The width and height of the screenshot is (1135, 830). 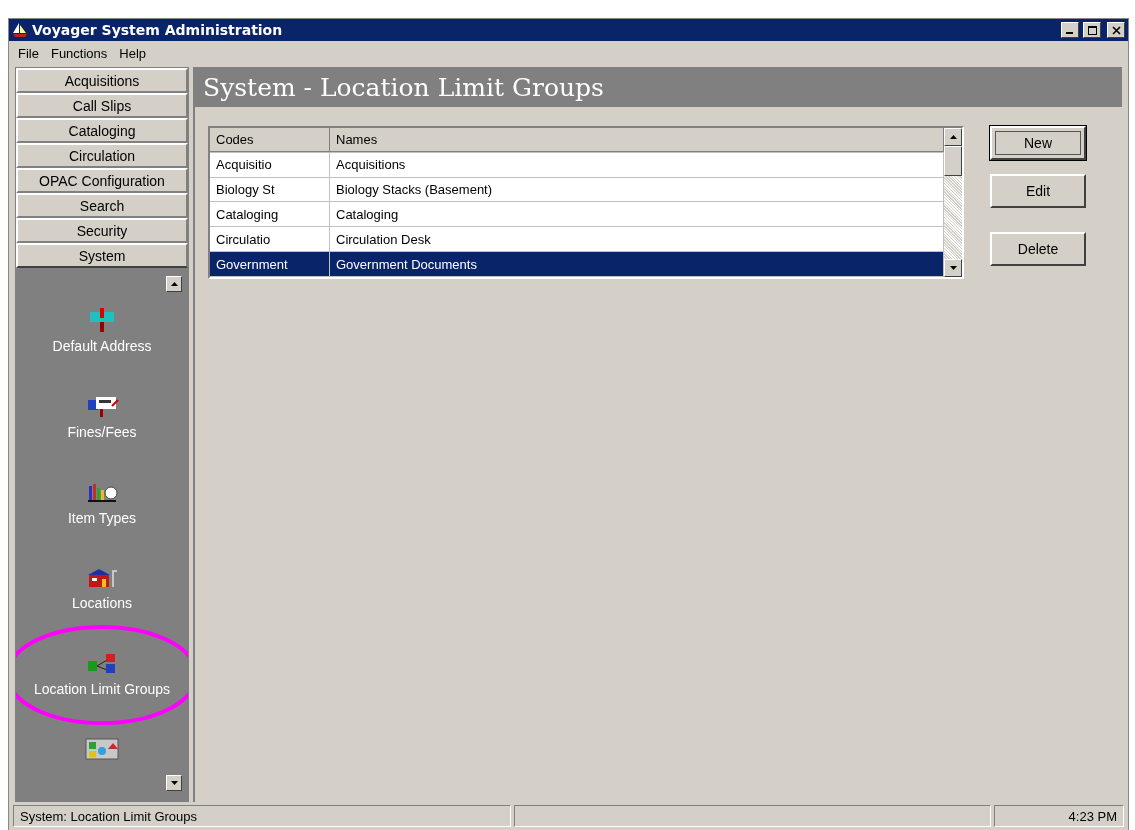 I want to click on maximize-button, so click(x=1092, y=30).